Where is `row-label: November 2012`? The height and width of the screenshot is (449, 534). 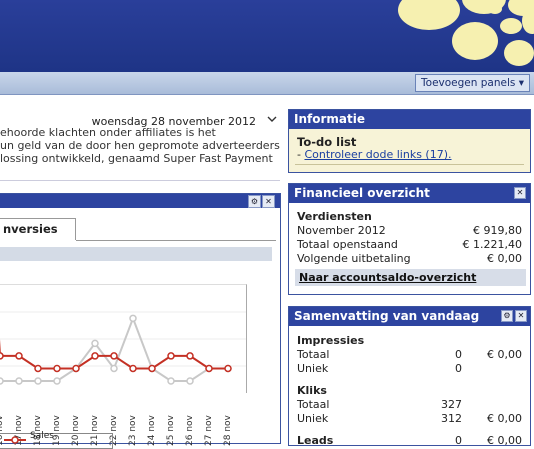 row-label: November 2012 is located at coordinates (341, 230).